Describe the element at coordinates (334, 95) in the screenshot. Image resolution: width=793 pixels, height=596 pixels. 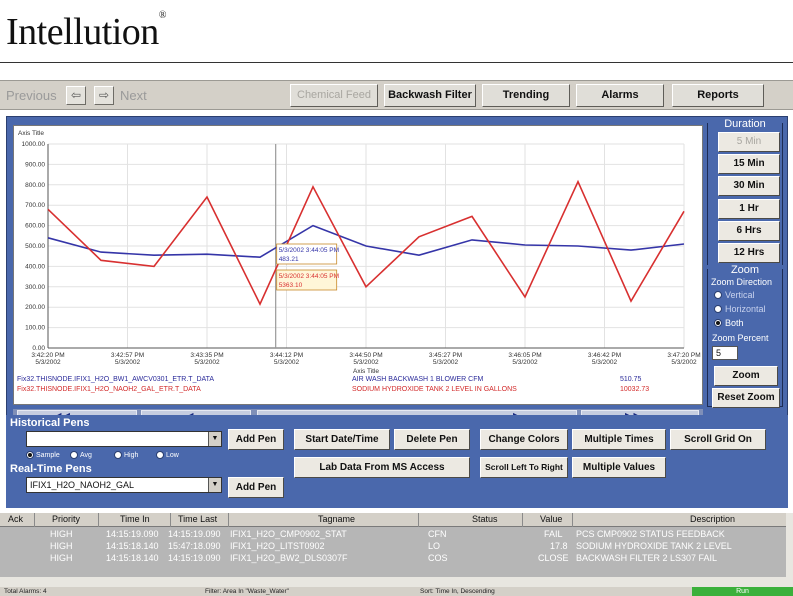
I see `tab-chemical-feed: Chemical Feed` at that location.